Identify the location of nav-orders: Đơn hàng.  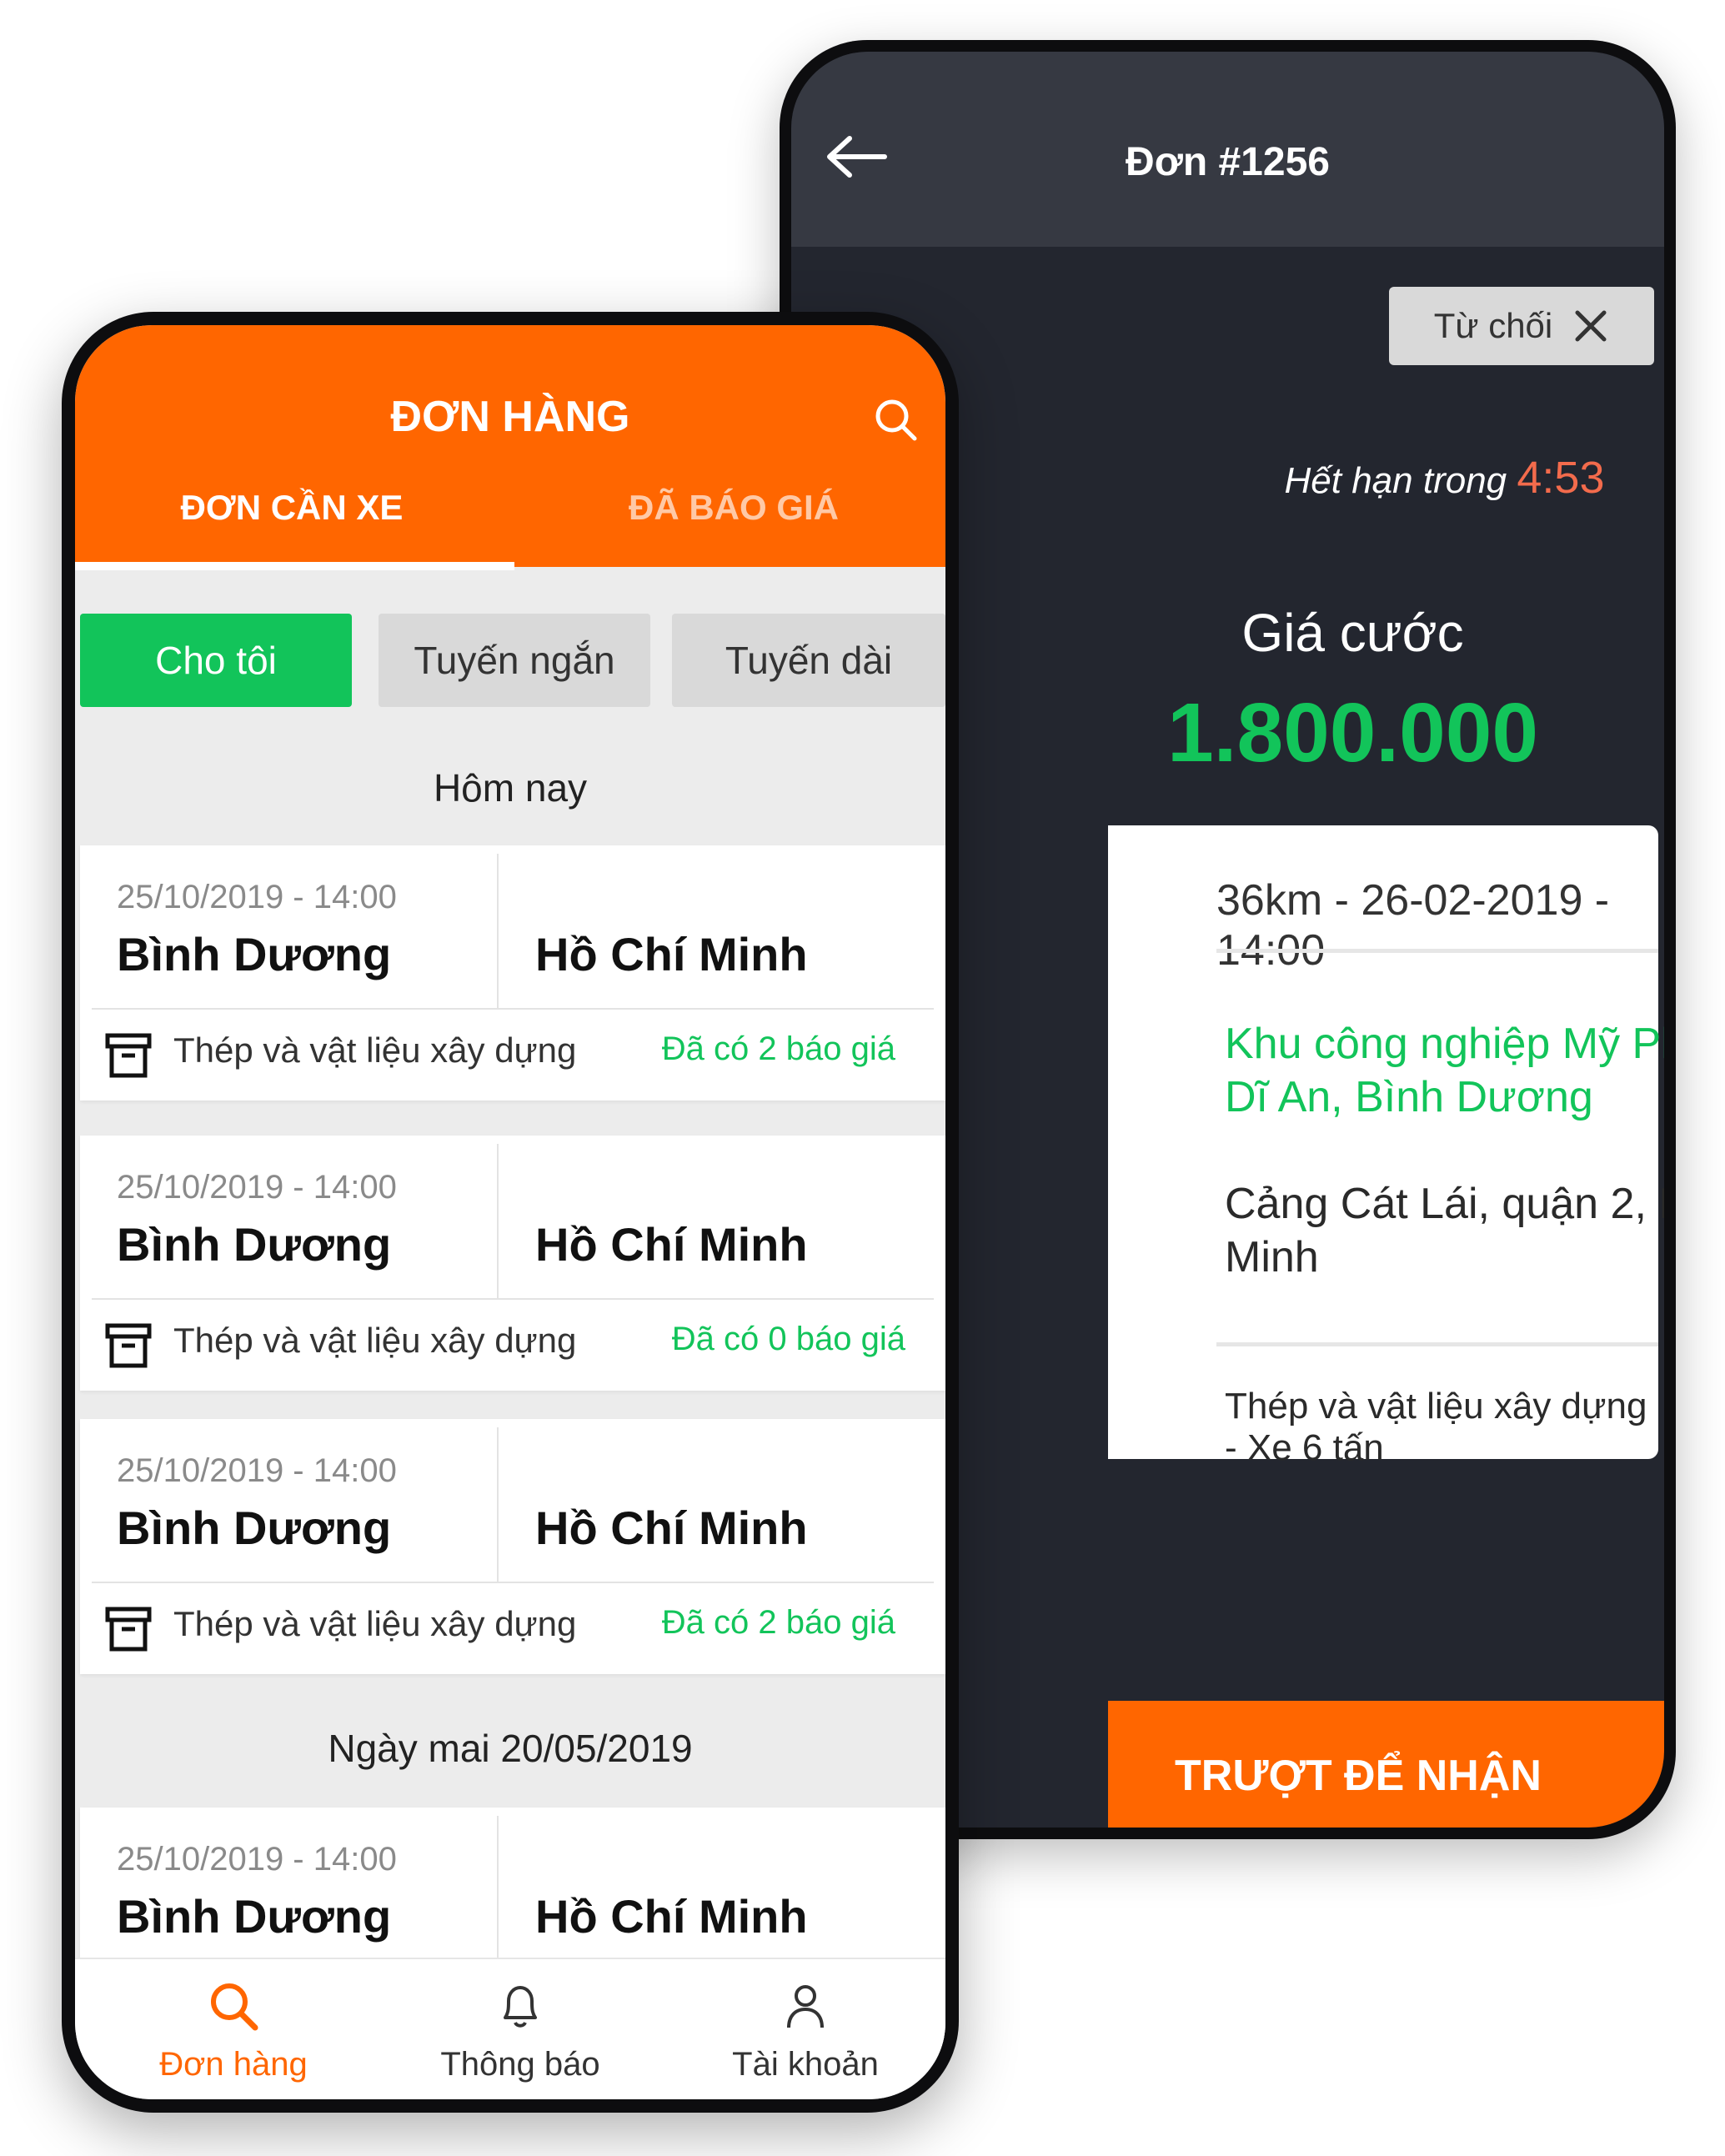
(233, 2029).